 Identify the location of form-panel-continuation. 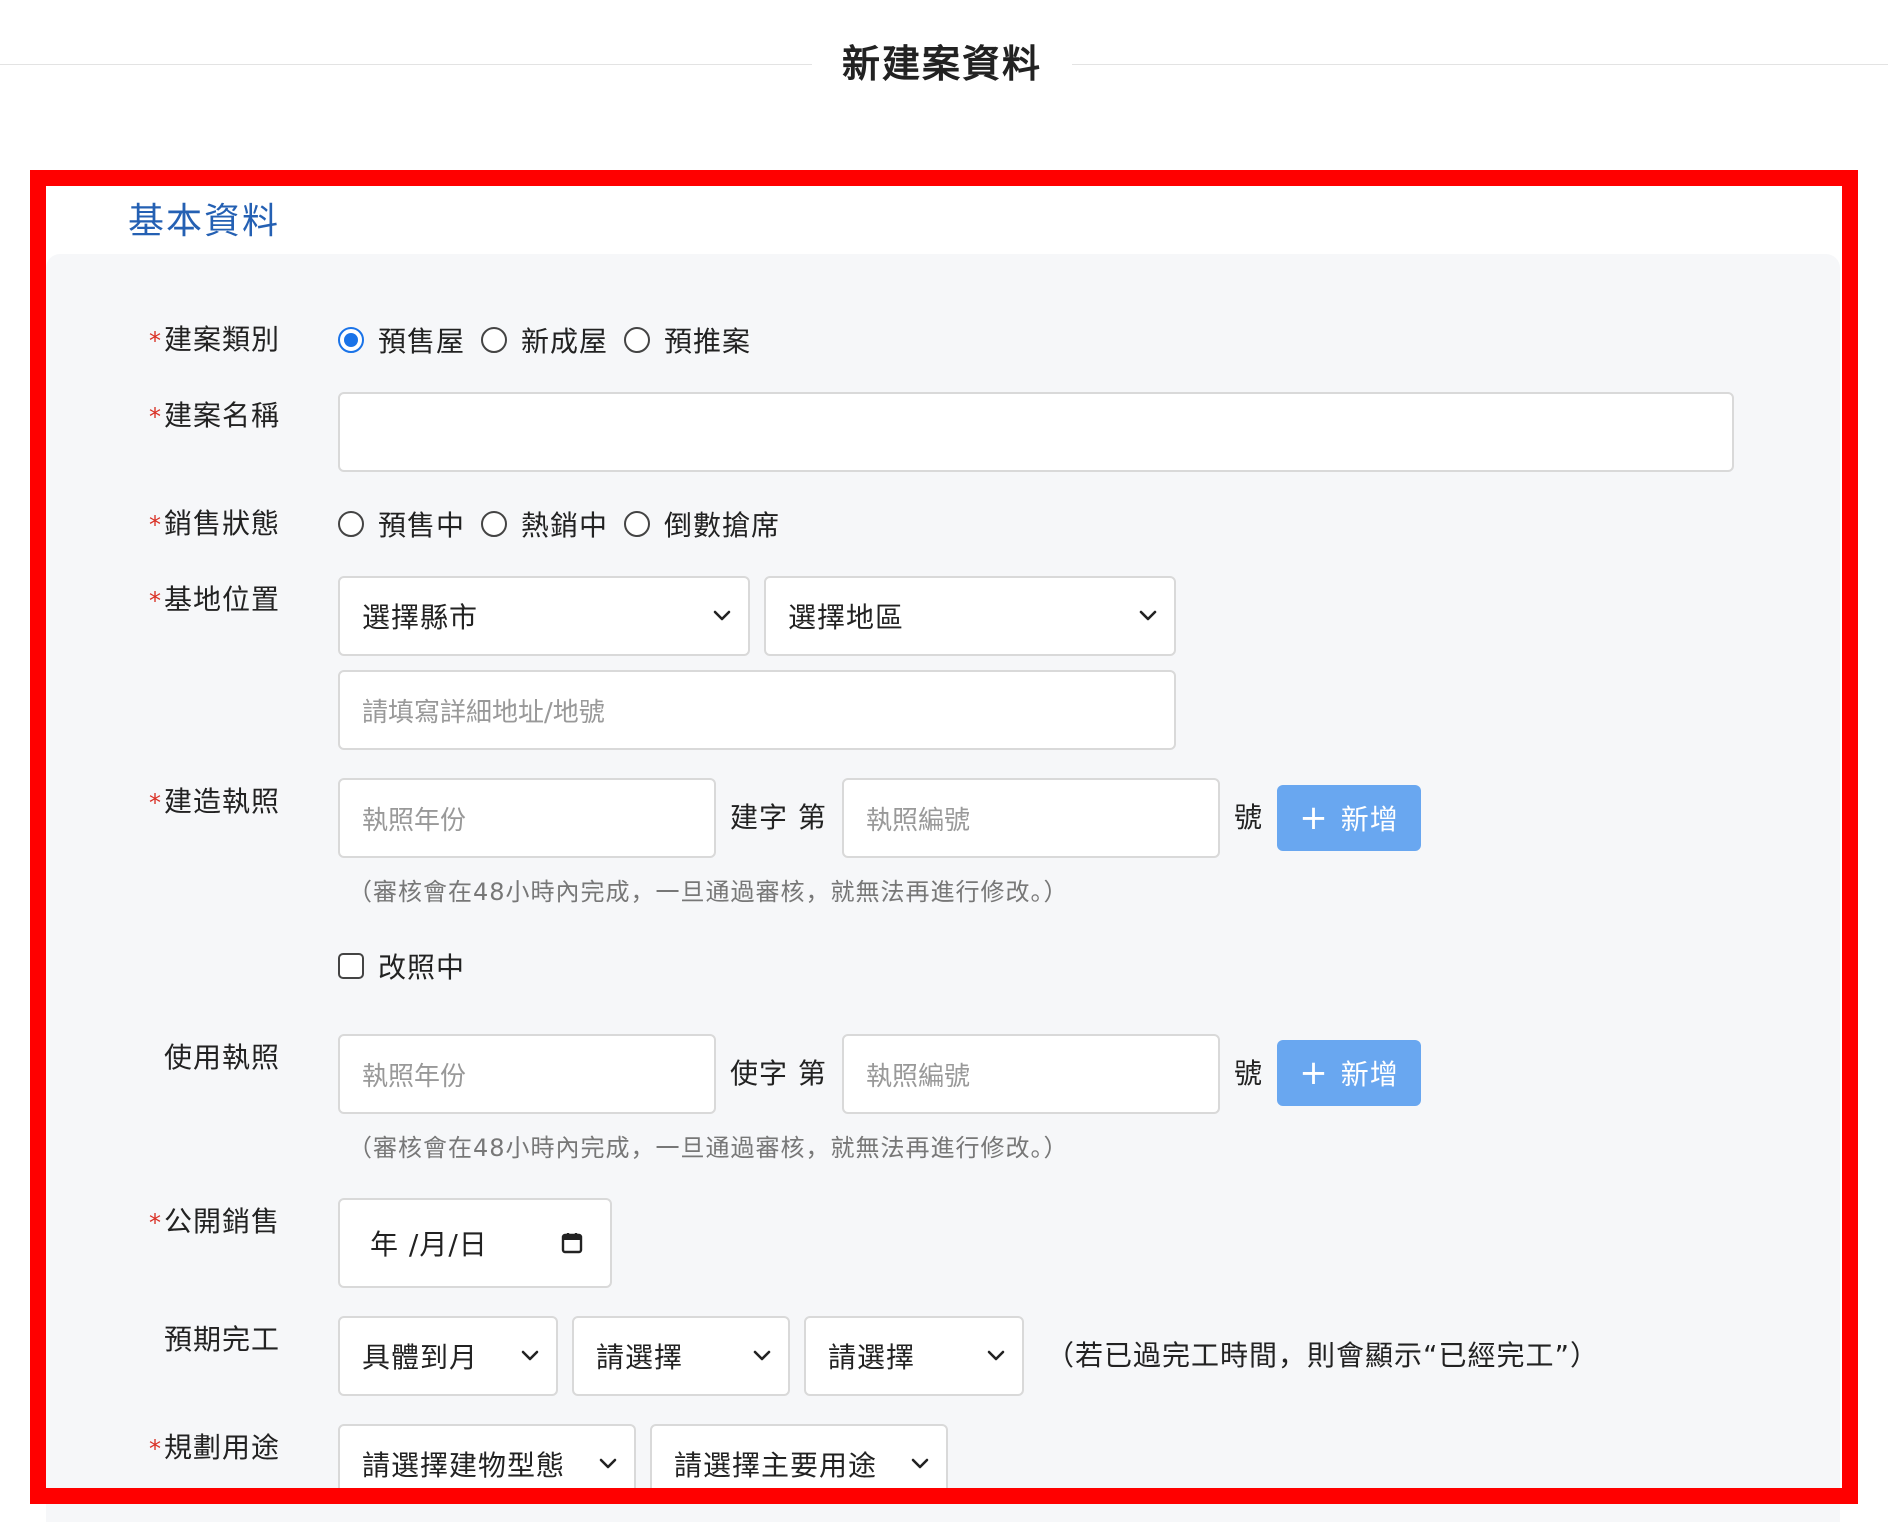
(943, 1513).